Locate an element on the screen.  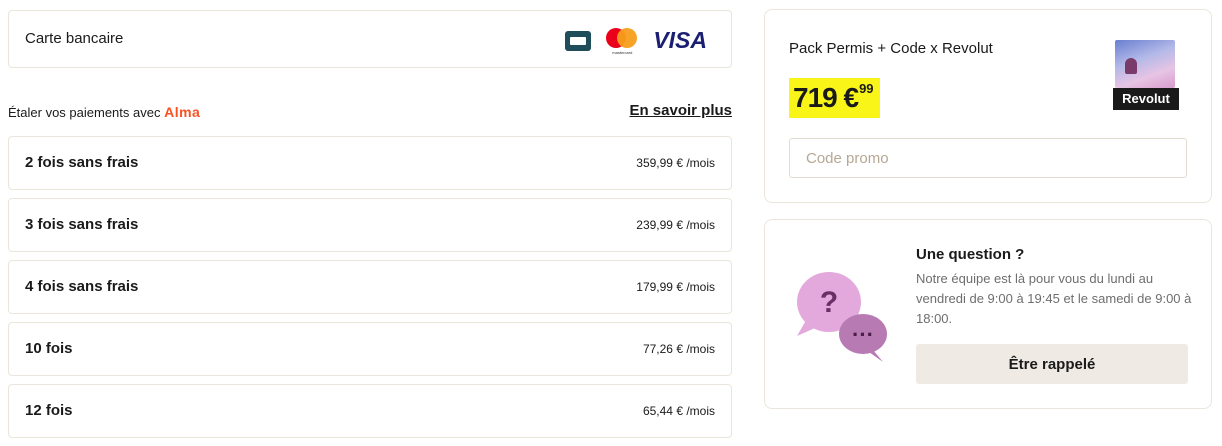
price-cents: 99 is located at coordinates (866, 88).